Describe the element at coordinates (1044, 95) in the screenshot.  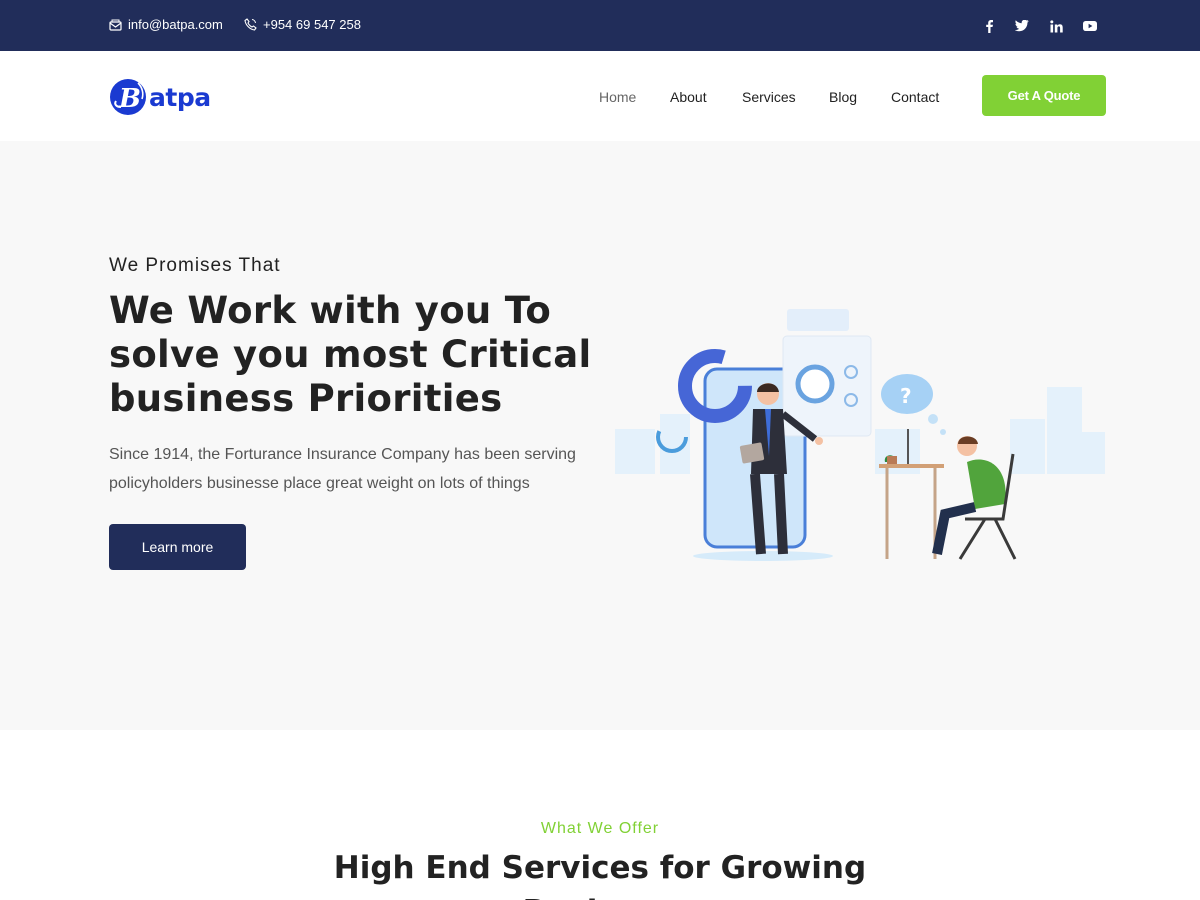
I see `get-quote-button: Get A Quote` at that location.